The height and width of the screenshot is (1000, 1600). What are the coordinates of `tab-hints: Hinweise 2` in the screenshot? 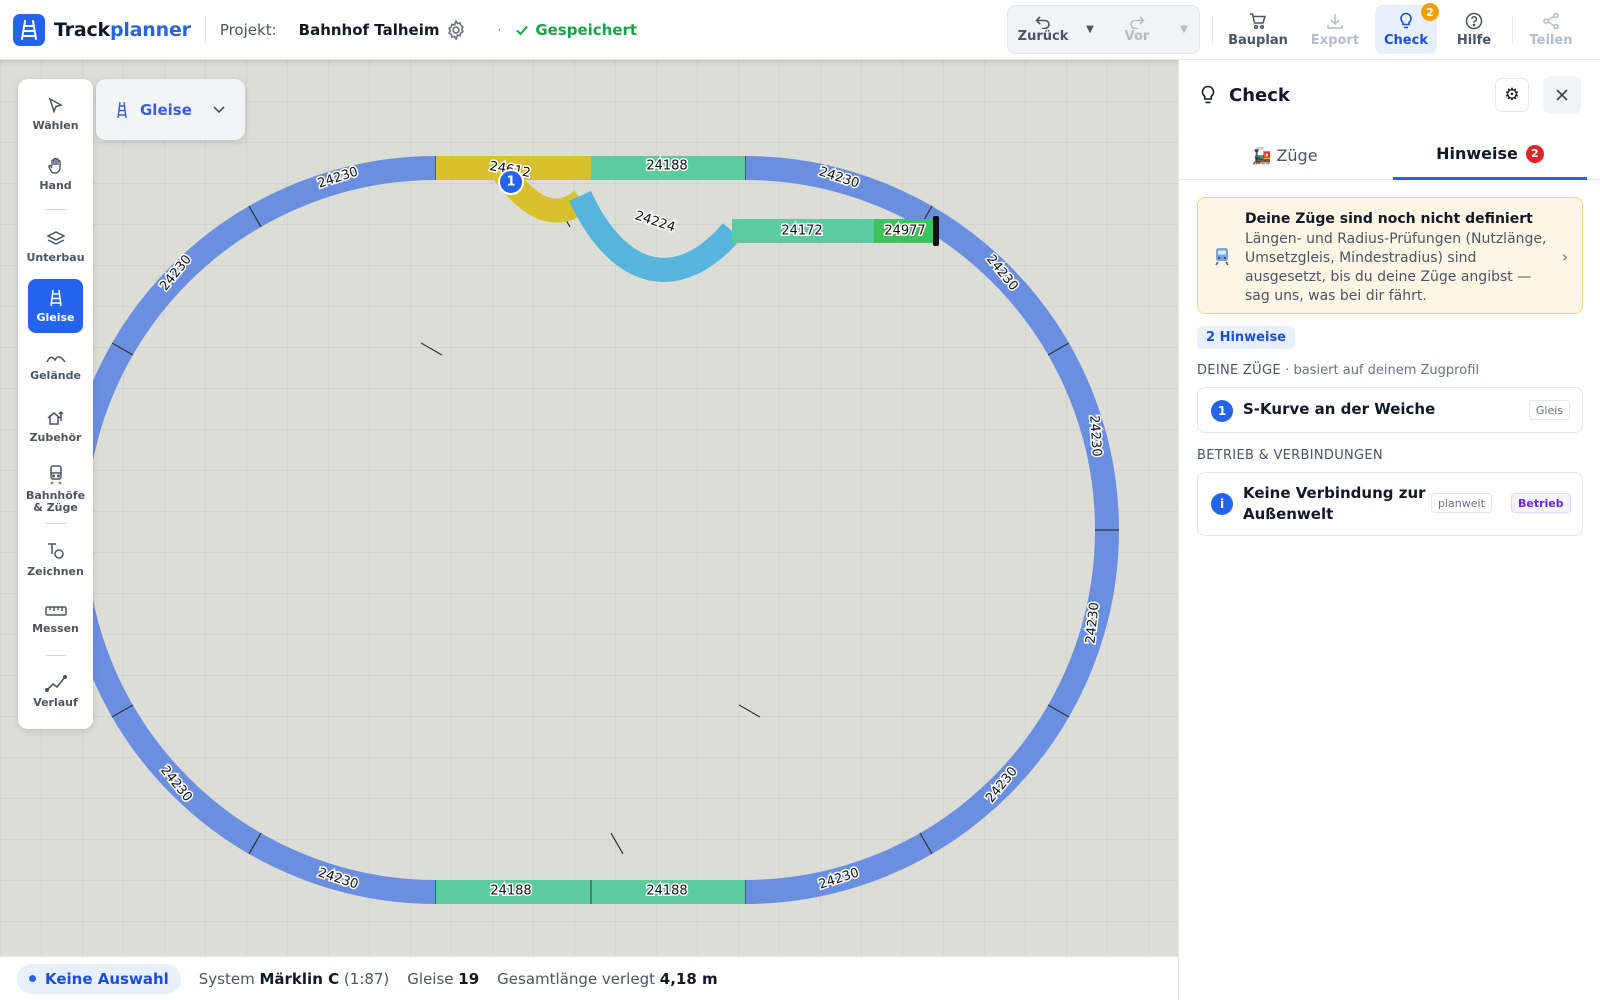 It's located at (1490, 155).